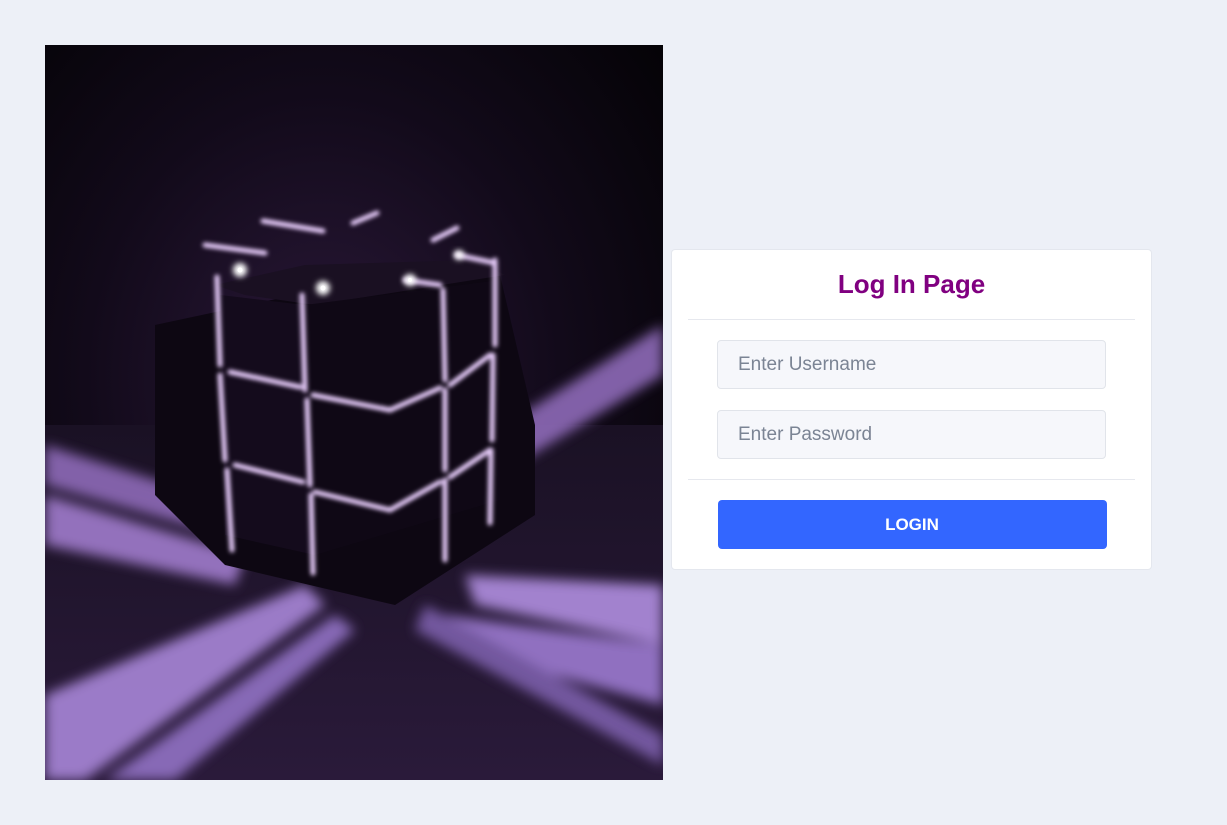 This screenshot has width=1227, height=825. I want to click on login-form, so click(911, 400).